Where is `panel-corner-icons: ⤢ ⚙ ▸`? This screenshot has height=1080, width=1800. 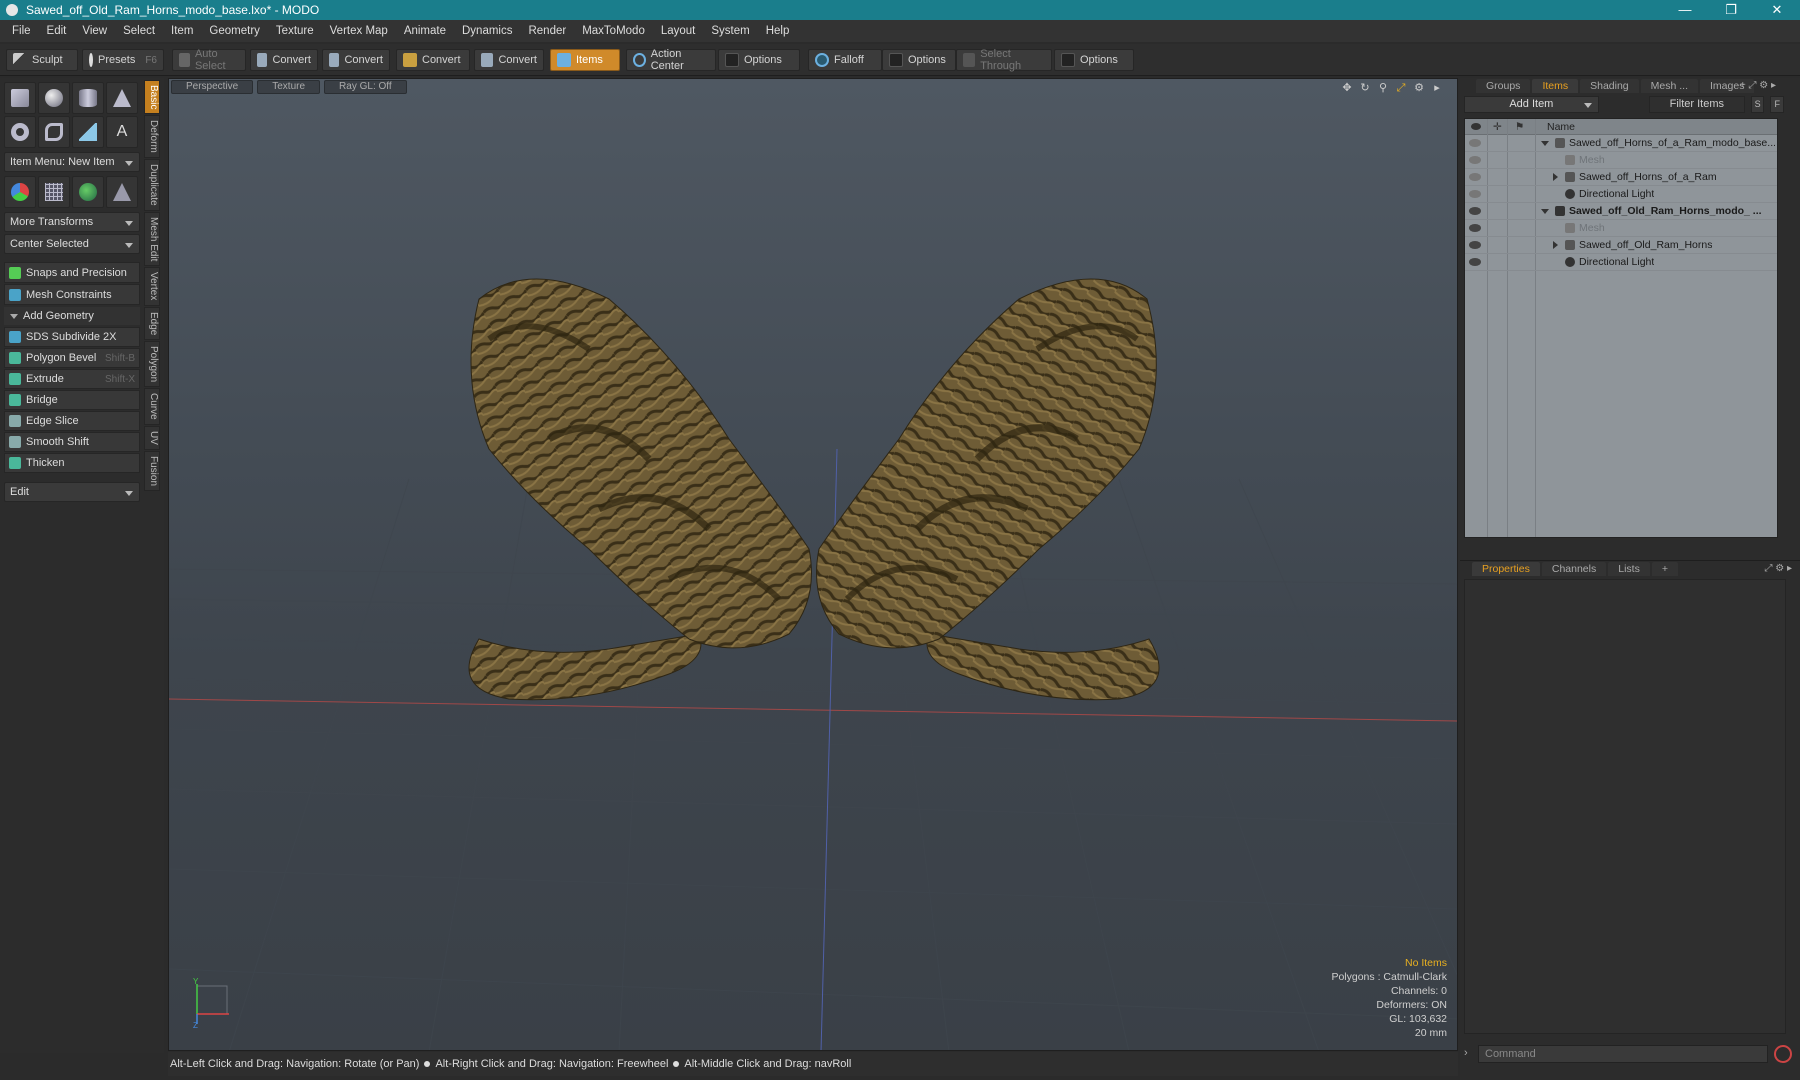
panel-corner-icons: ⤢ ⚙ ▸ is located at coordinates (1778, 568).